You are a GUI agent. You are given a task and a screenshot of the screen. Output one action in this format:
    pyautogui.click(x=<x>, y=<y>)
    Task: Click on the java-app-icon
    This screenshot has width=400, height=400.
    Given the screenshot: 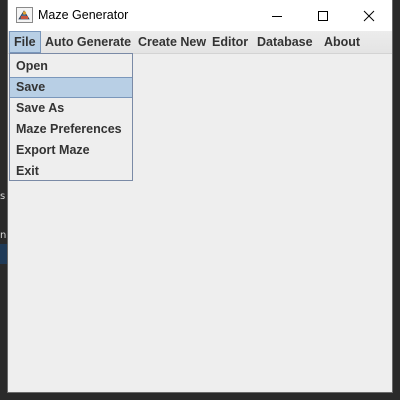 What is the action you would take?
    pyautogui.click(x=24, y=15)
    